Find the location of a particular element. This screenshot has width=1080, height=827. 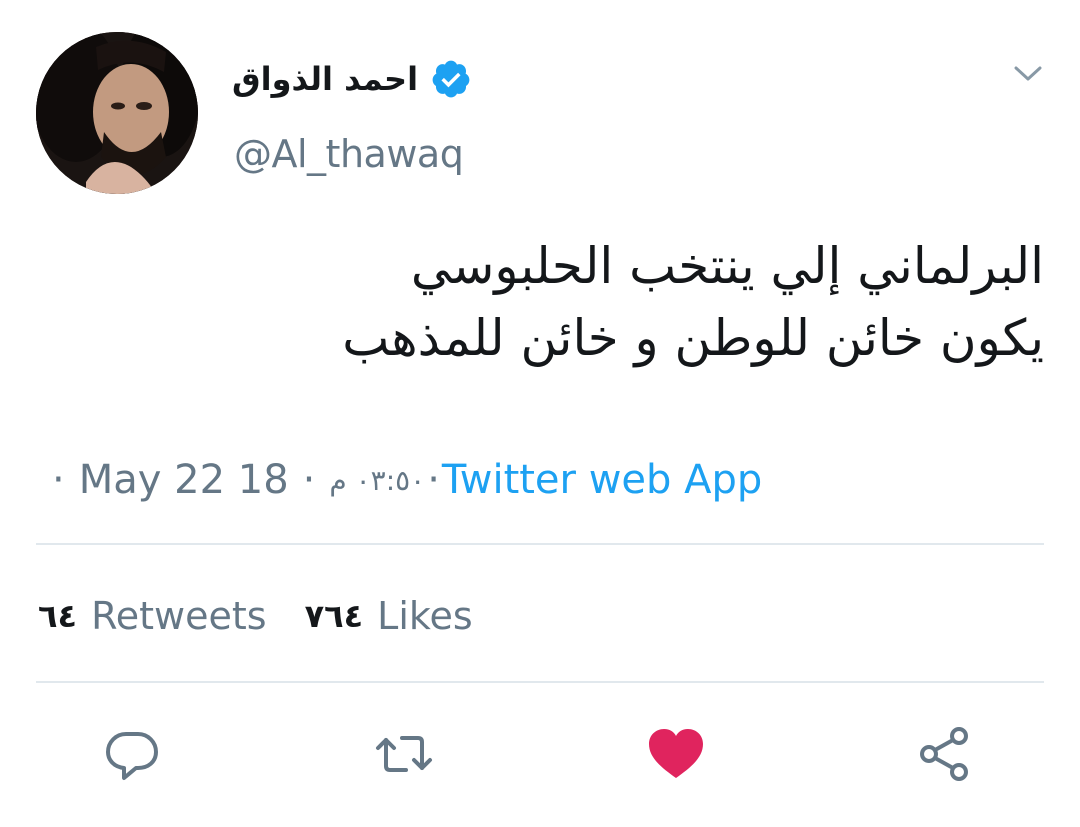

likes-label: Likes is located at coordinates (425, 616).